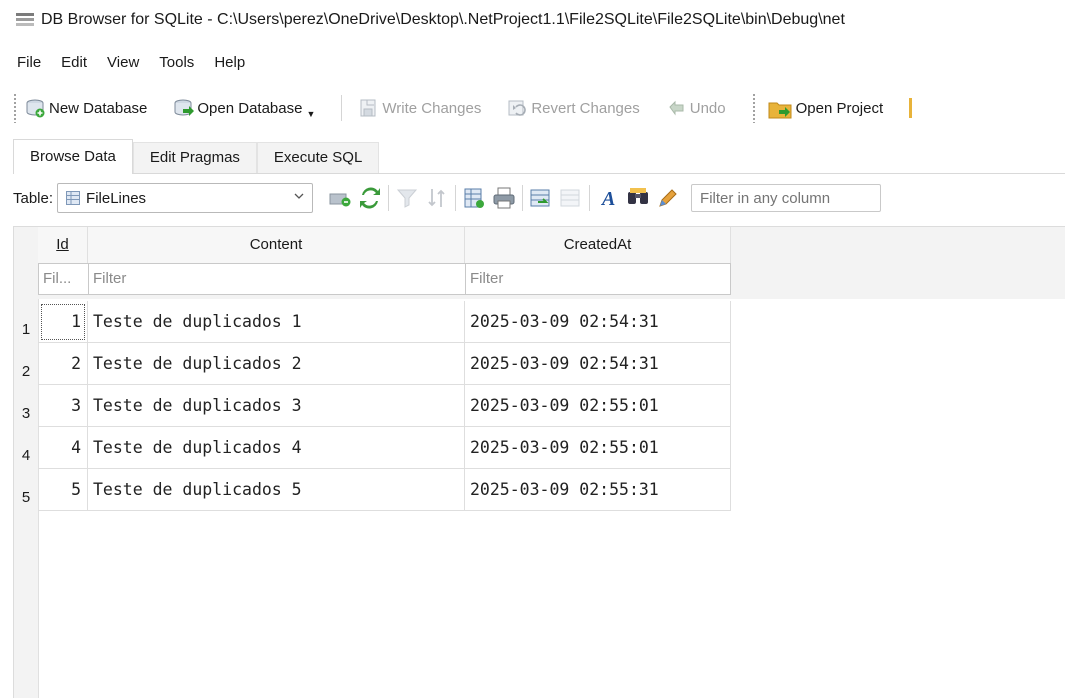  What do you see at coordinates (123, 62) in the screenshot?
I see `menu-view: View` at bounding box center [123, 62].